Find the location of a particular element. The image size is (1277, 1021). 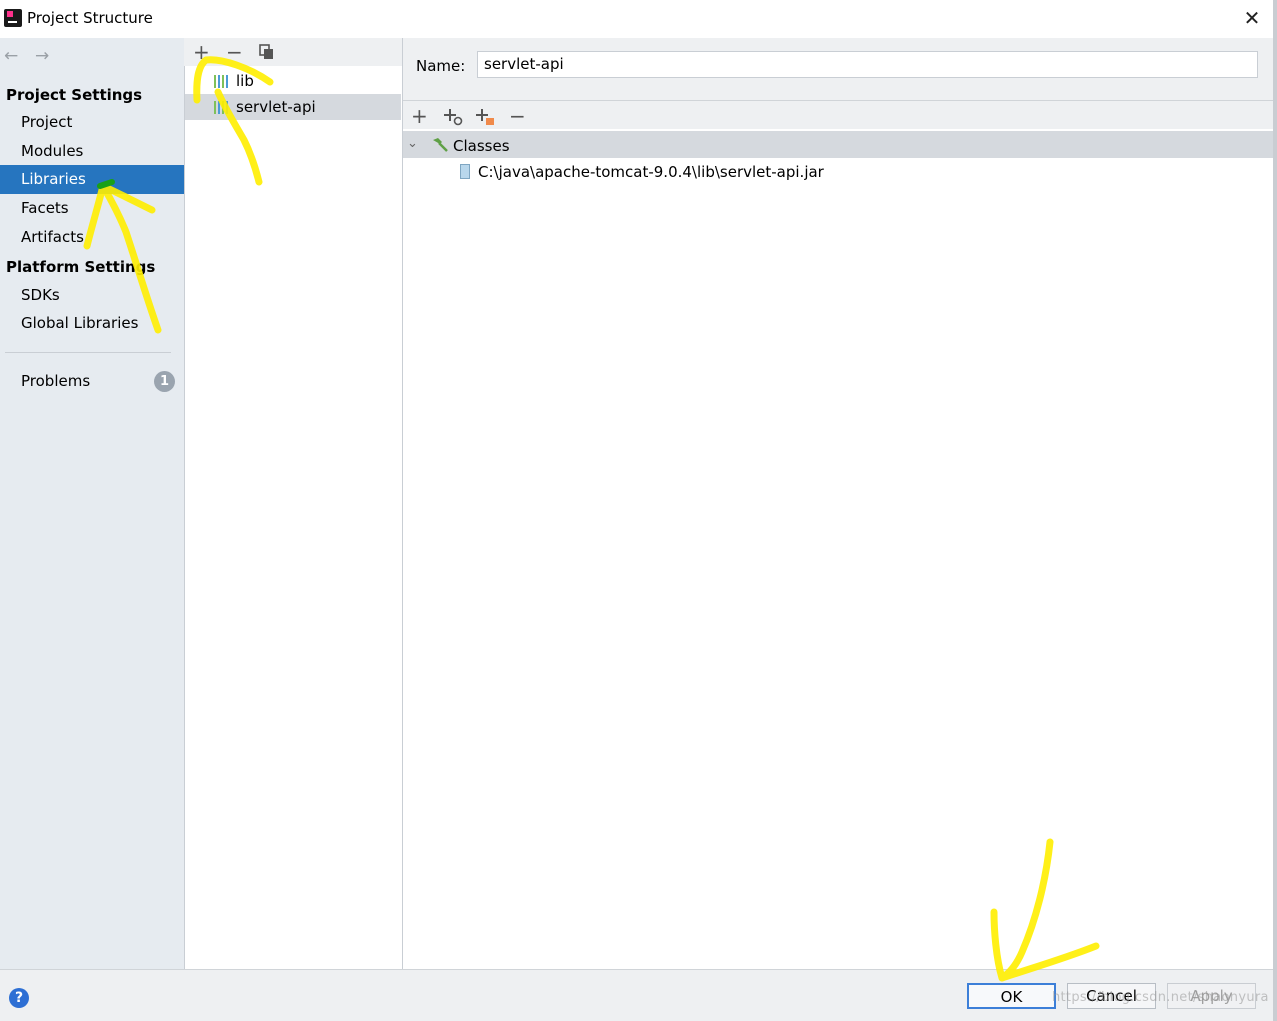

window-edge is located at coordinates (1275, 510).